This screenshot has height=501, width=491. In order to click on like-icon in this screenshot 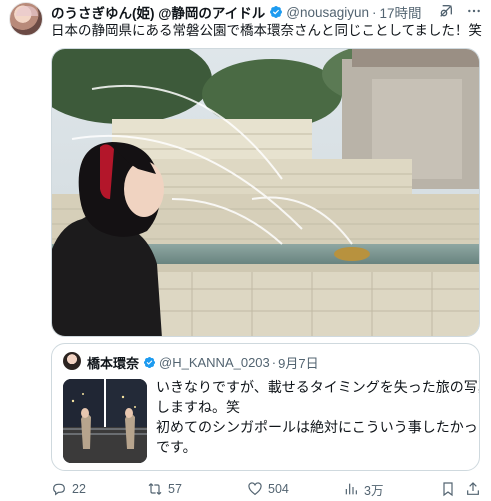, I will do `click(255, 489)`.